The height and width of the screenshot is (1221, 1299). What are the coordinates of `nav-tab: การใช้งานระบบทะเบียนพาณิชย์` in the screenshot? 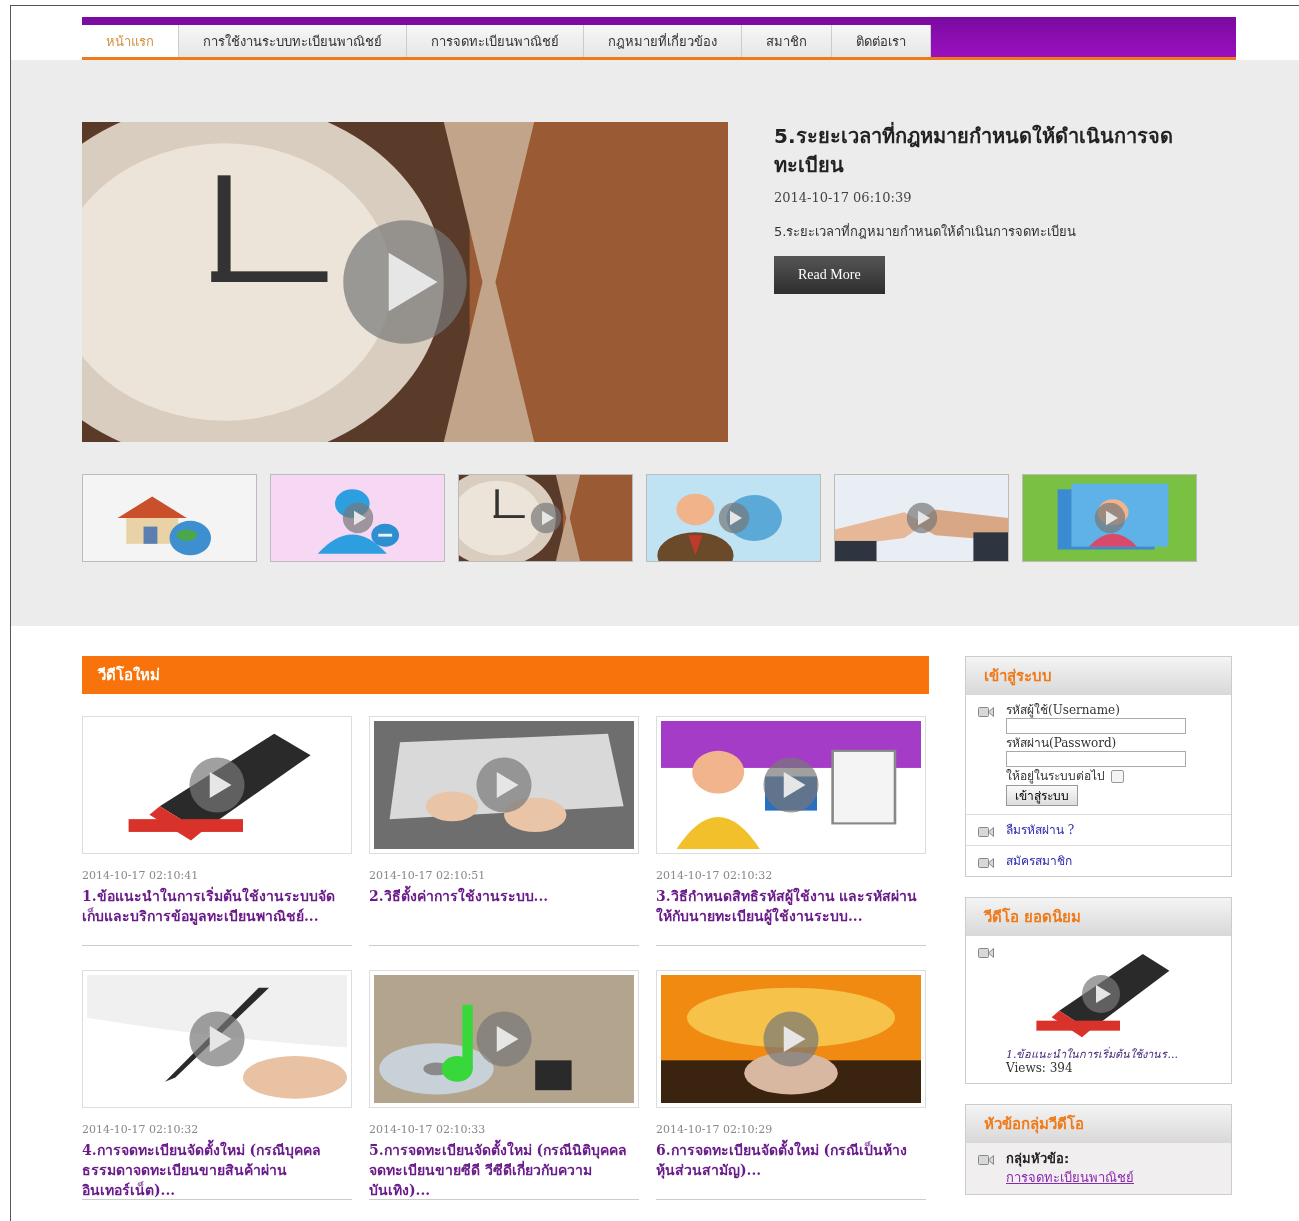 It's located at (293, 41).